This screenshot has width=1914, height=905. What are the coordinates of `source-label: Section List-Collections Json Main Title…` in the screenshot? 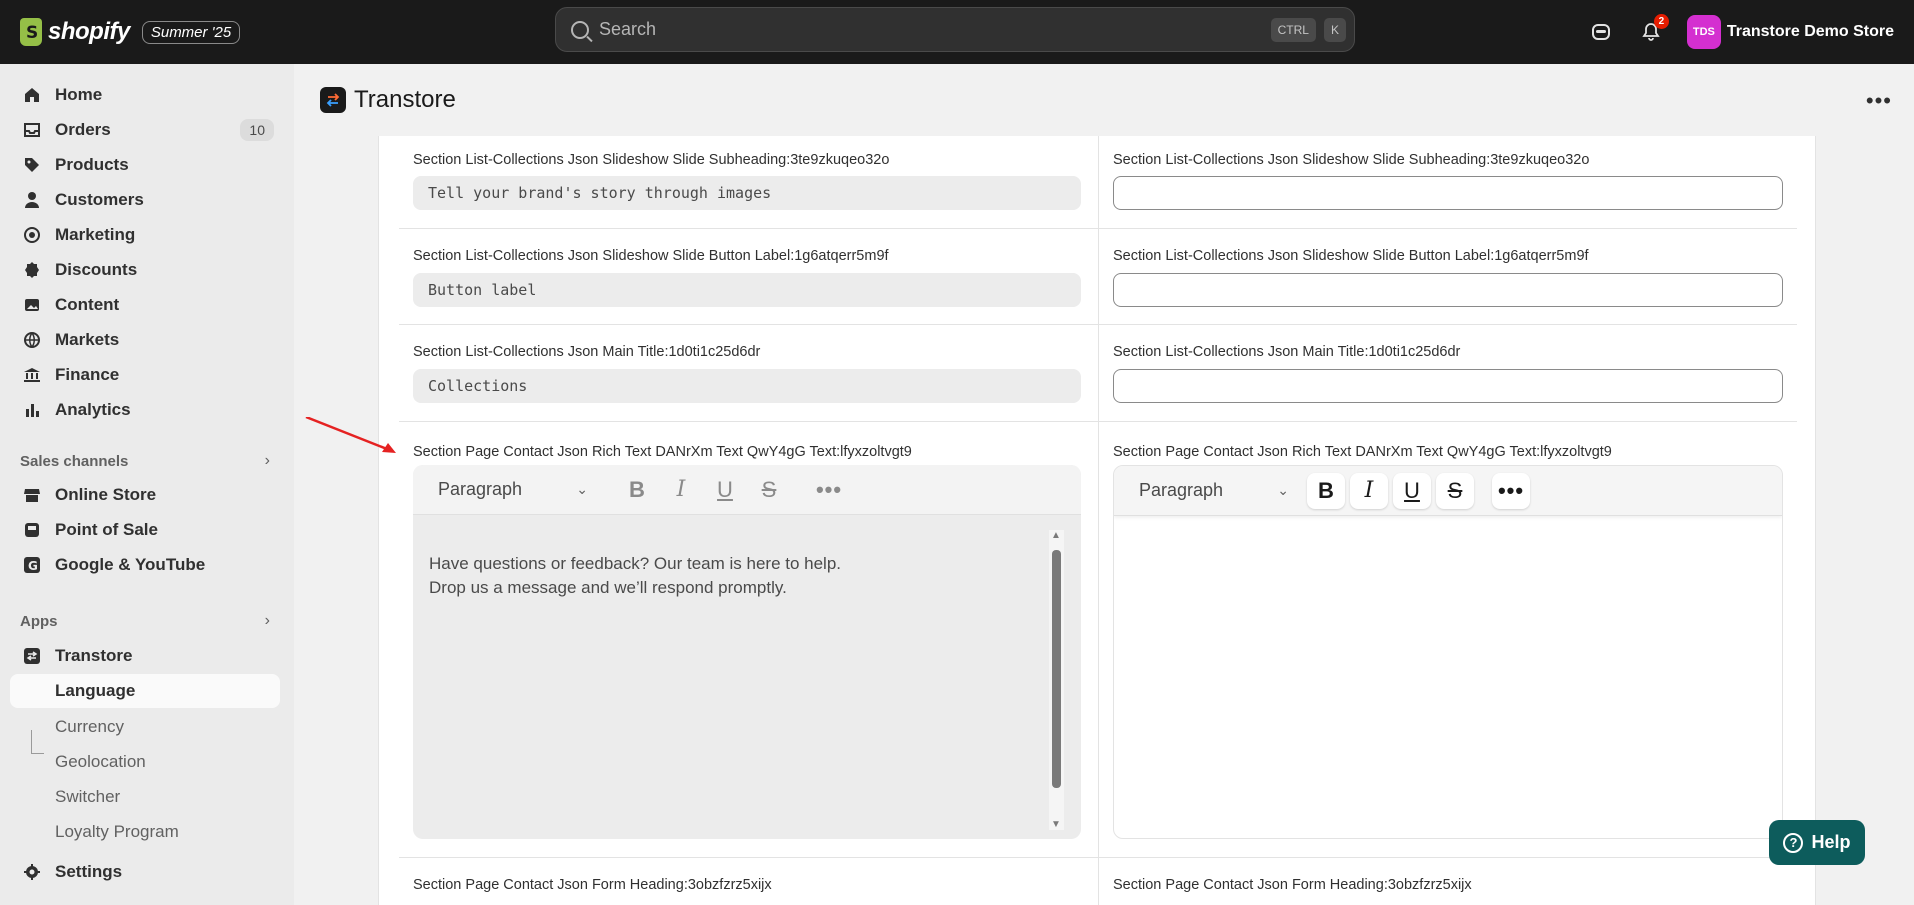 It's located at (587, 352).